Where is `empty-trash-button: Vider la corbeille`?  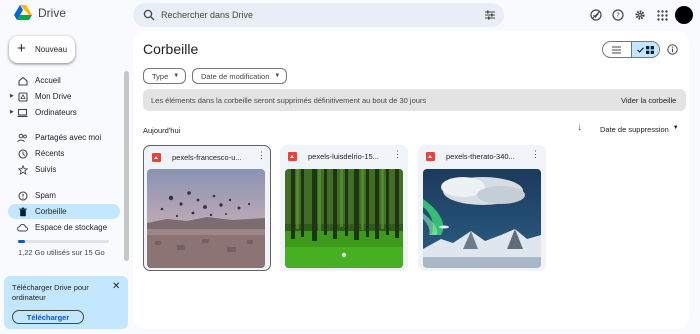
empty-trash-button: Vider la corbeille is located at coordinates (648, 100).